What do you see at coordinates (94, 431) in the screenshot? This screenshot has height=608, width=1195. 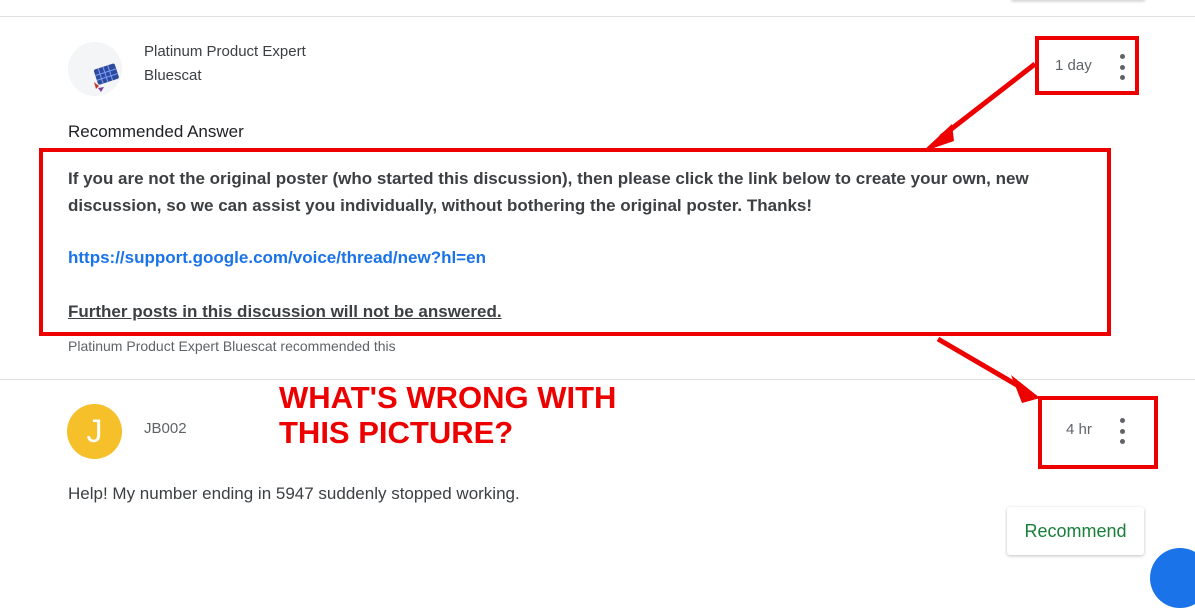 I see `avatar: J` at bounding box center [94, 431].